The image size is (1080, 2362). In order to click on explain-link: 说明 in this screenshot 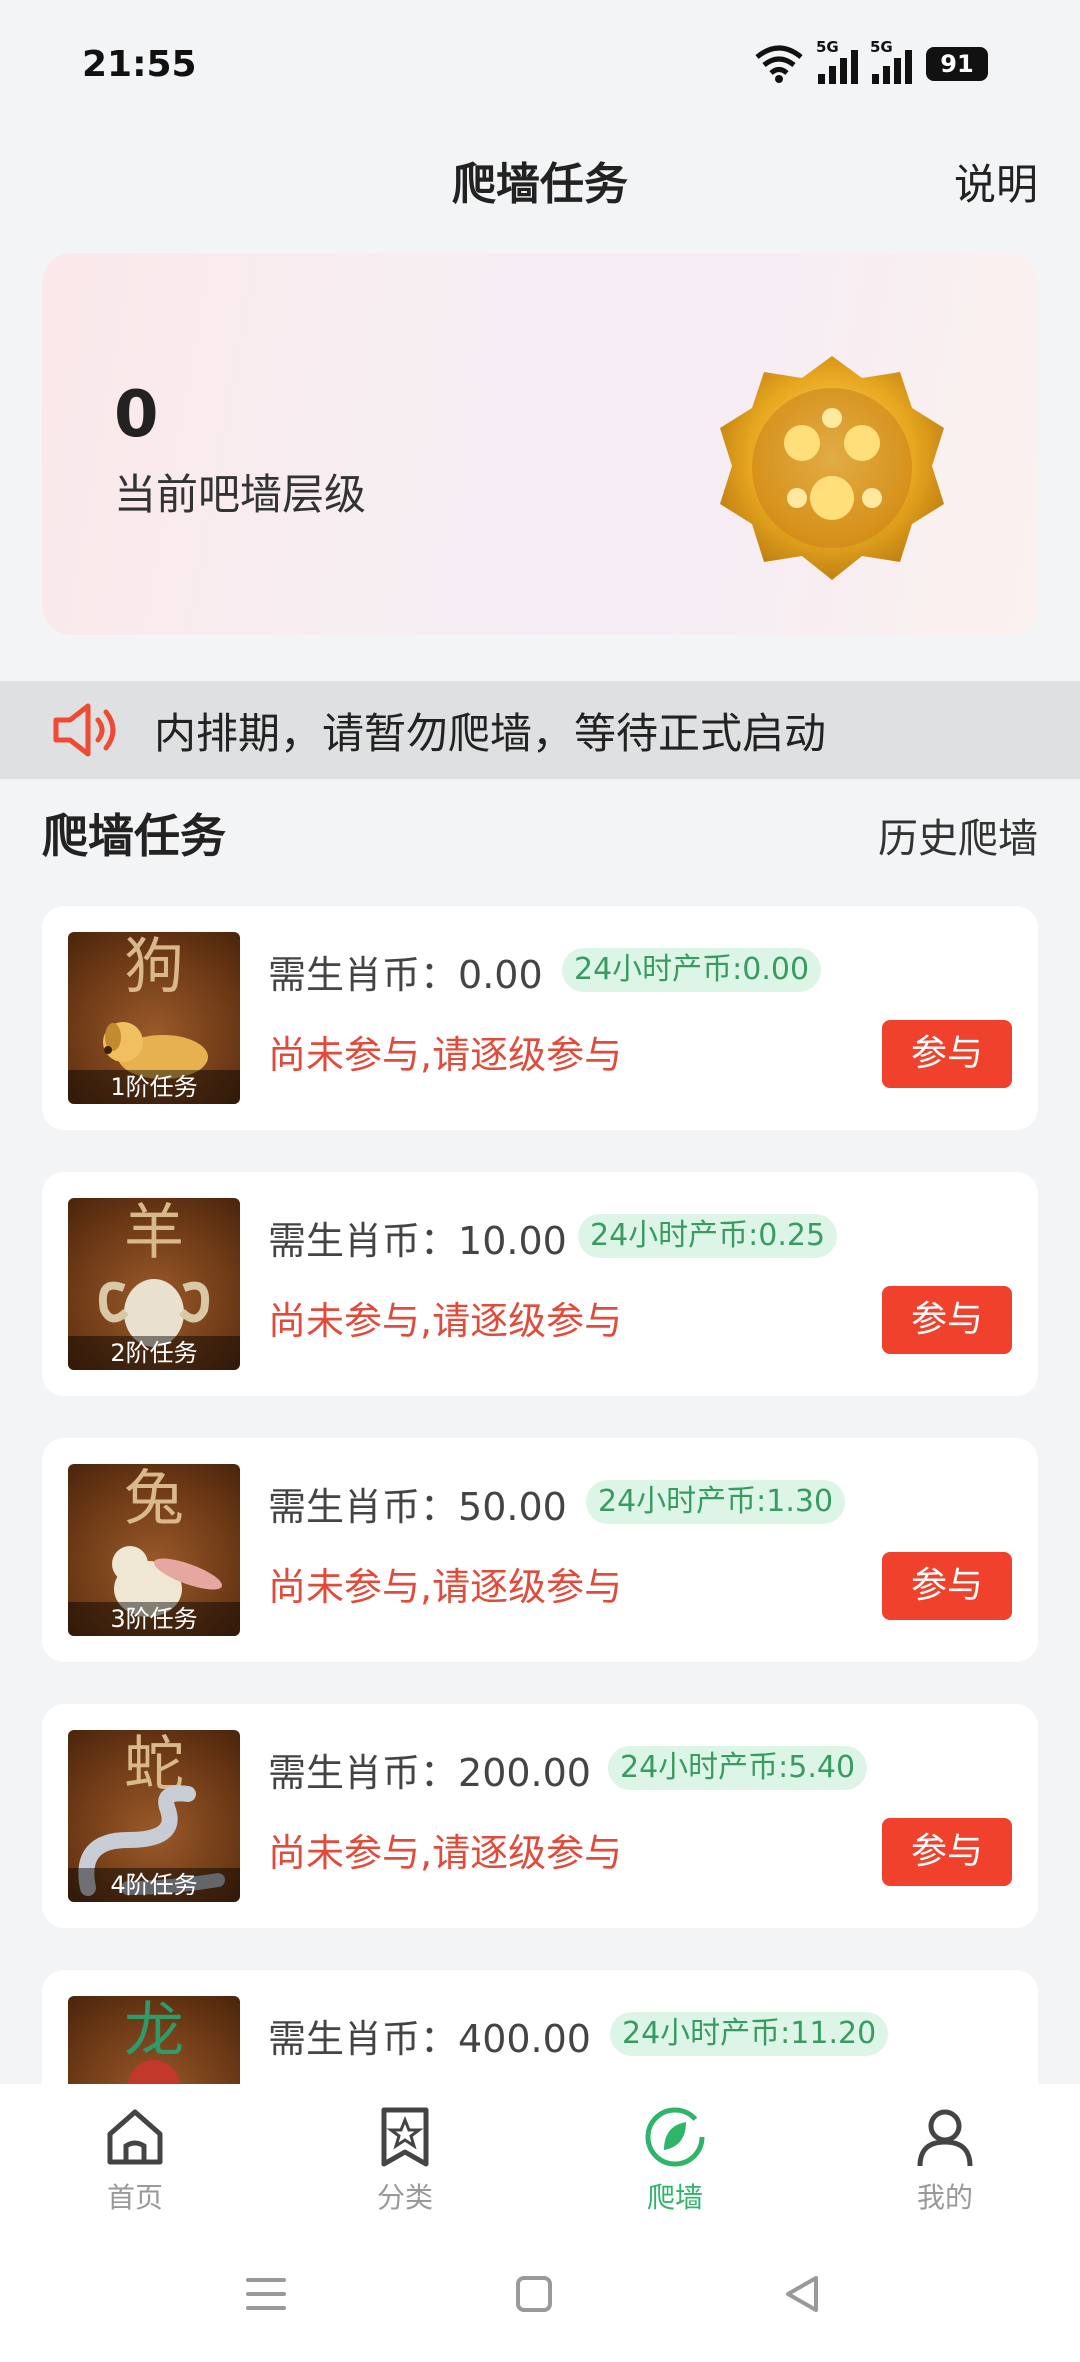, I will do `click(996, 185)`.